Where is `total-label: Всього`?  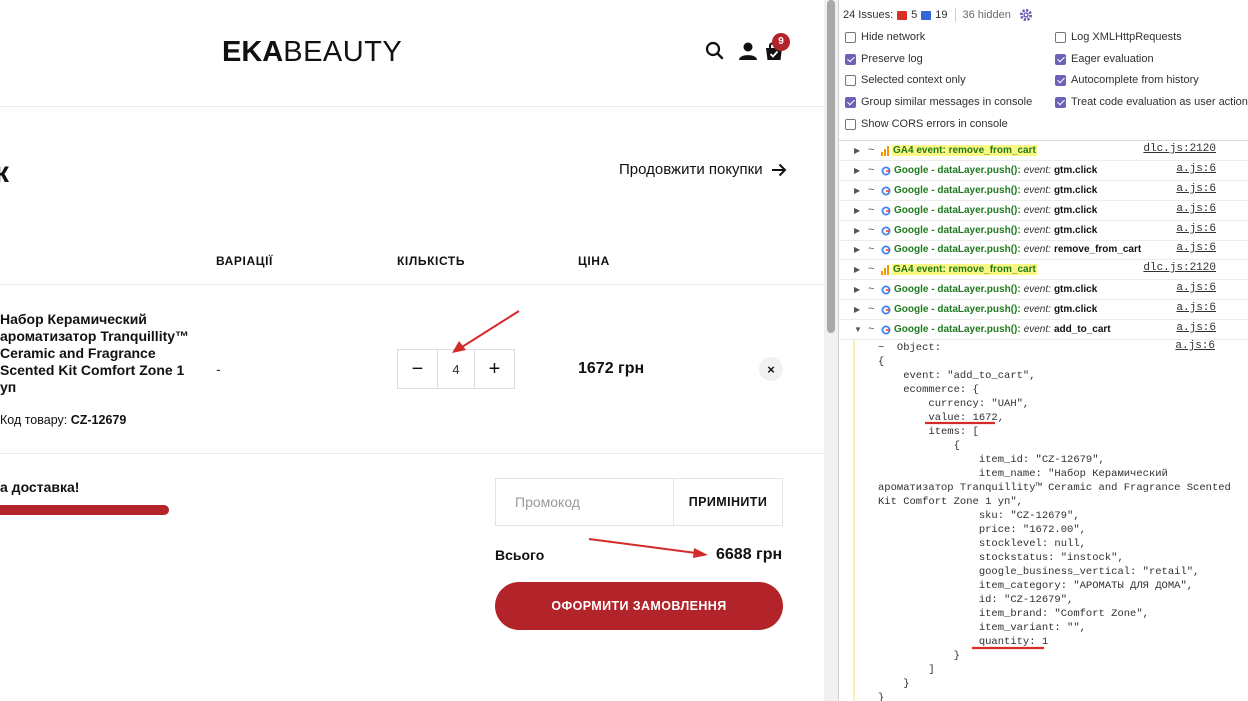 total-label: Всього is located at coordinates (520, 555).